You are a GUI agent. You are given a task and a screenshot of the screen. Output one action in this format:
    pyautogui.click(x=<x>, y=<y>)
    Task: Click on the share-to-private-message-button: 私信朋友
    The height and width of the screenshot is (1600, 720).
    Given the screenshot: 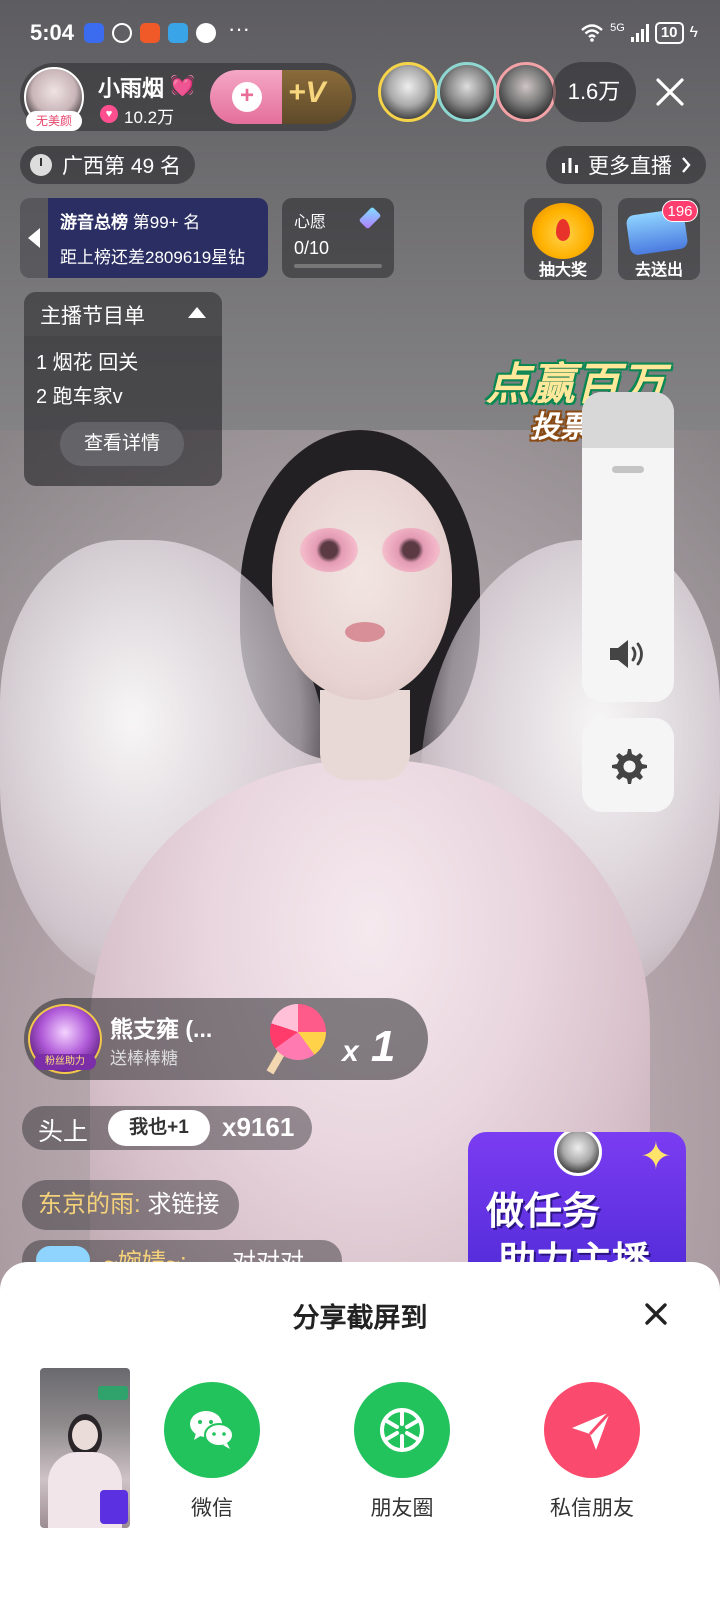 What is the action you would take?
    pyautogui.click(x=592, y=1457)
    